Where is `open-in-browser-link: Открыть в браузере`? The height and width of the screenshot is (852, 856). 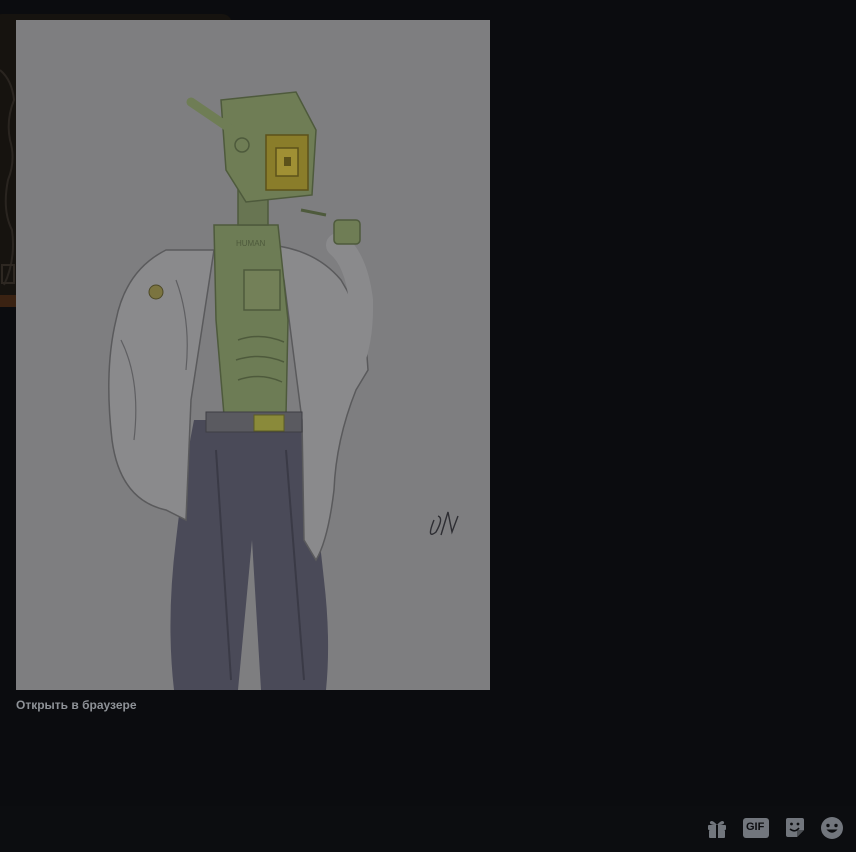 open-in-browser-link: Открыть в браузере is located at coordinates (76, 705).